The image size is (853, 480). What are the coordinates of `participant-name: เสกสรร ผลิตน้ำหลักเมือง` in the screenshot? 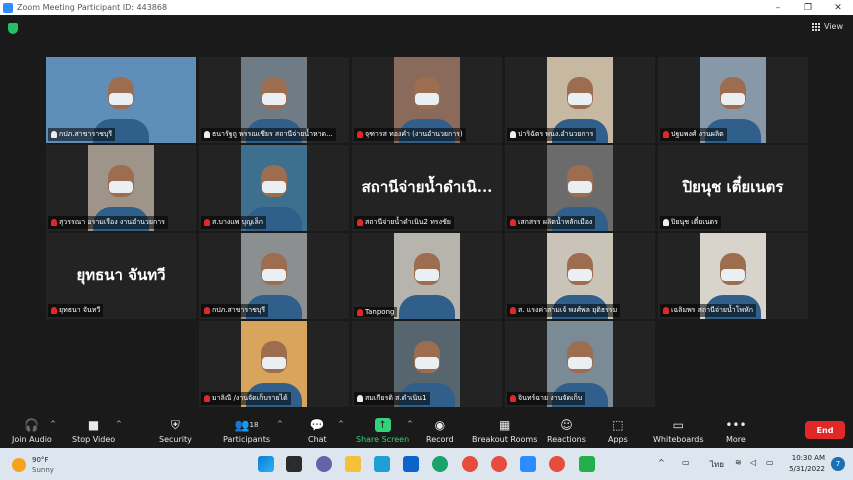 It's located at (555, 222).